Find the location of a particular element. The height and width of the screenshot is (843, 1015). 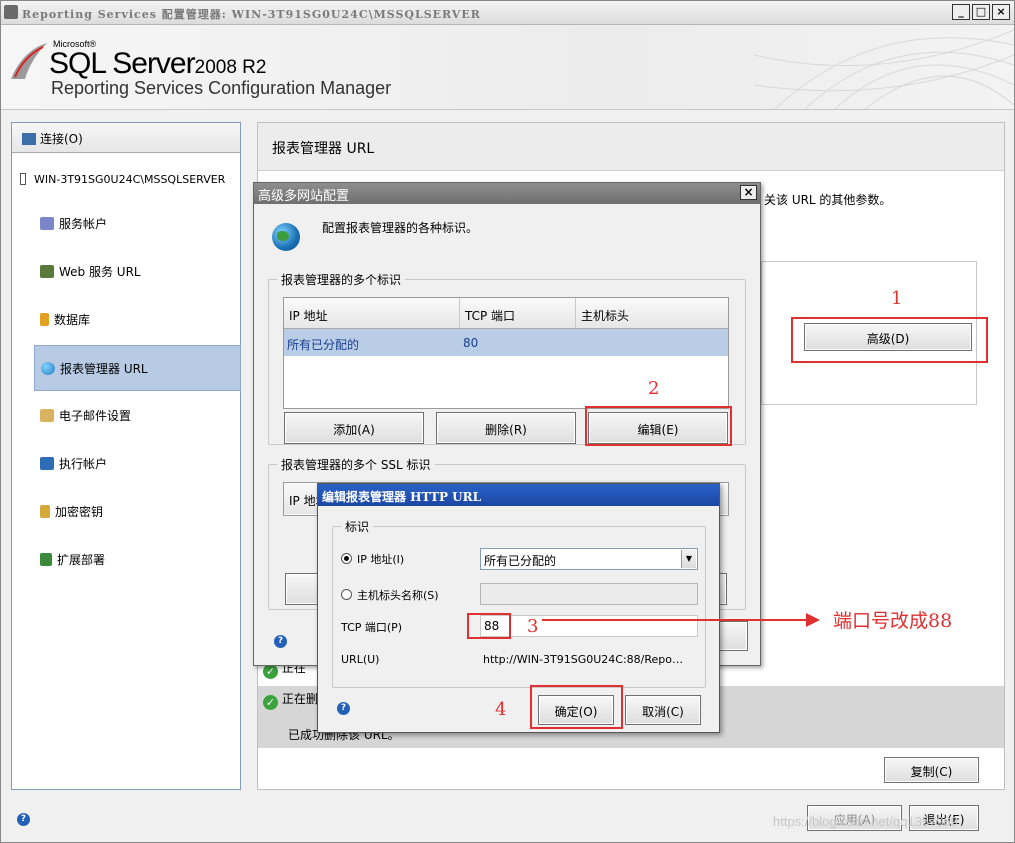

key-icon is located at coordinates (45, 511).